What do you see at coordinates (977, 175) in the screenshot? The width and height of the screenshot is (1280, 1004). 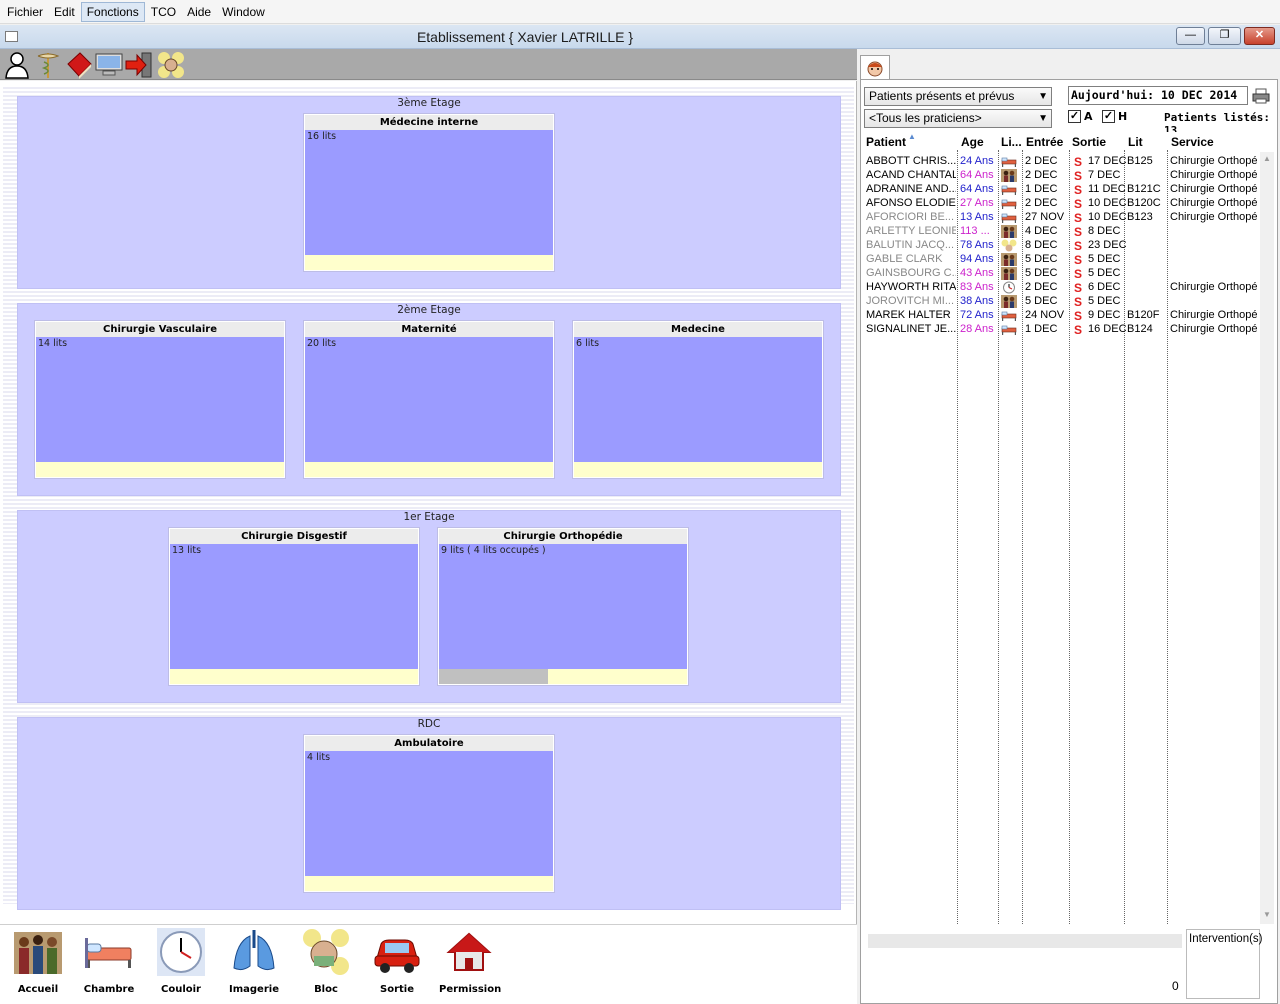 I see `patient-age: 64 Ans` at bounding box center [977, 175].